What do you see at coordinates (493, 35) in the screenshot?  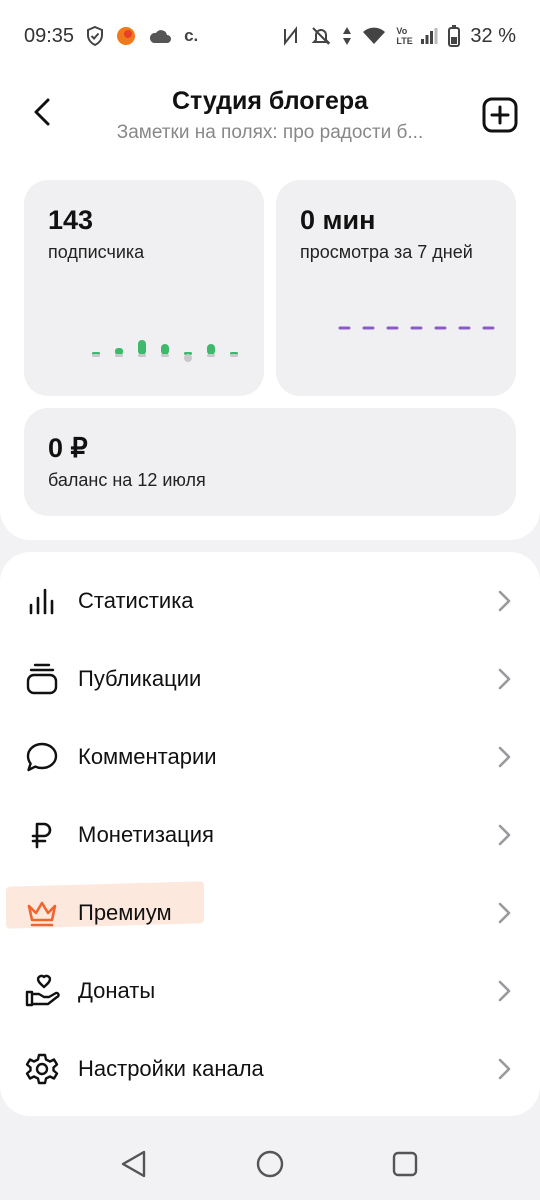 I see `battery-percent: 32 %` at bounding box center [493, 35].